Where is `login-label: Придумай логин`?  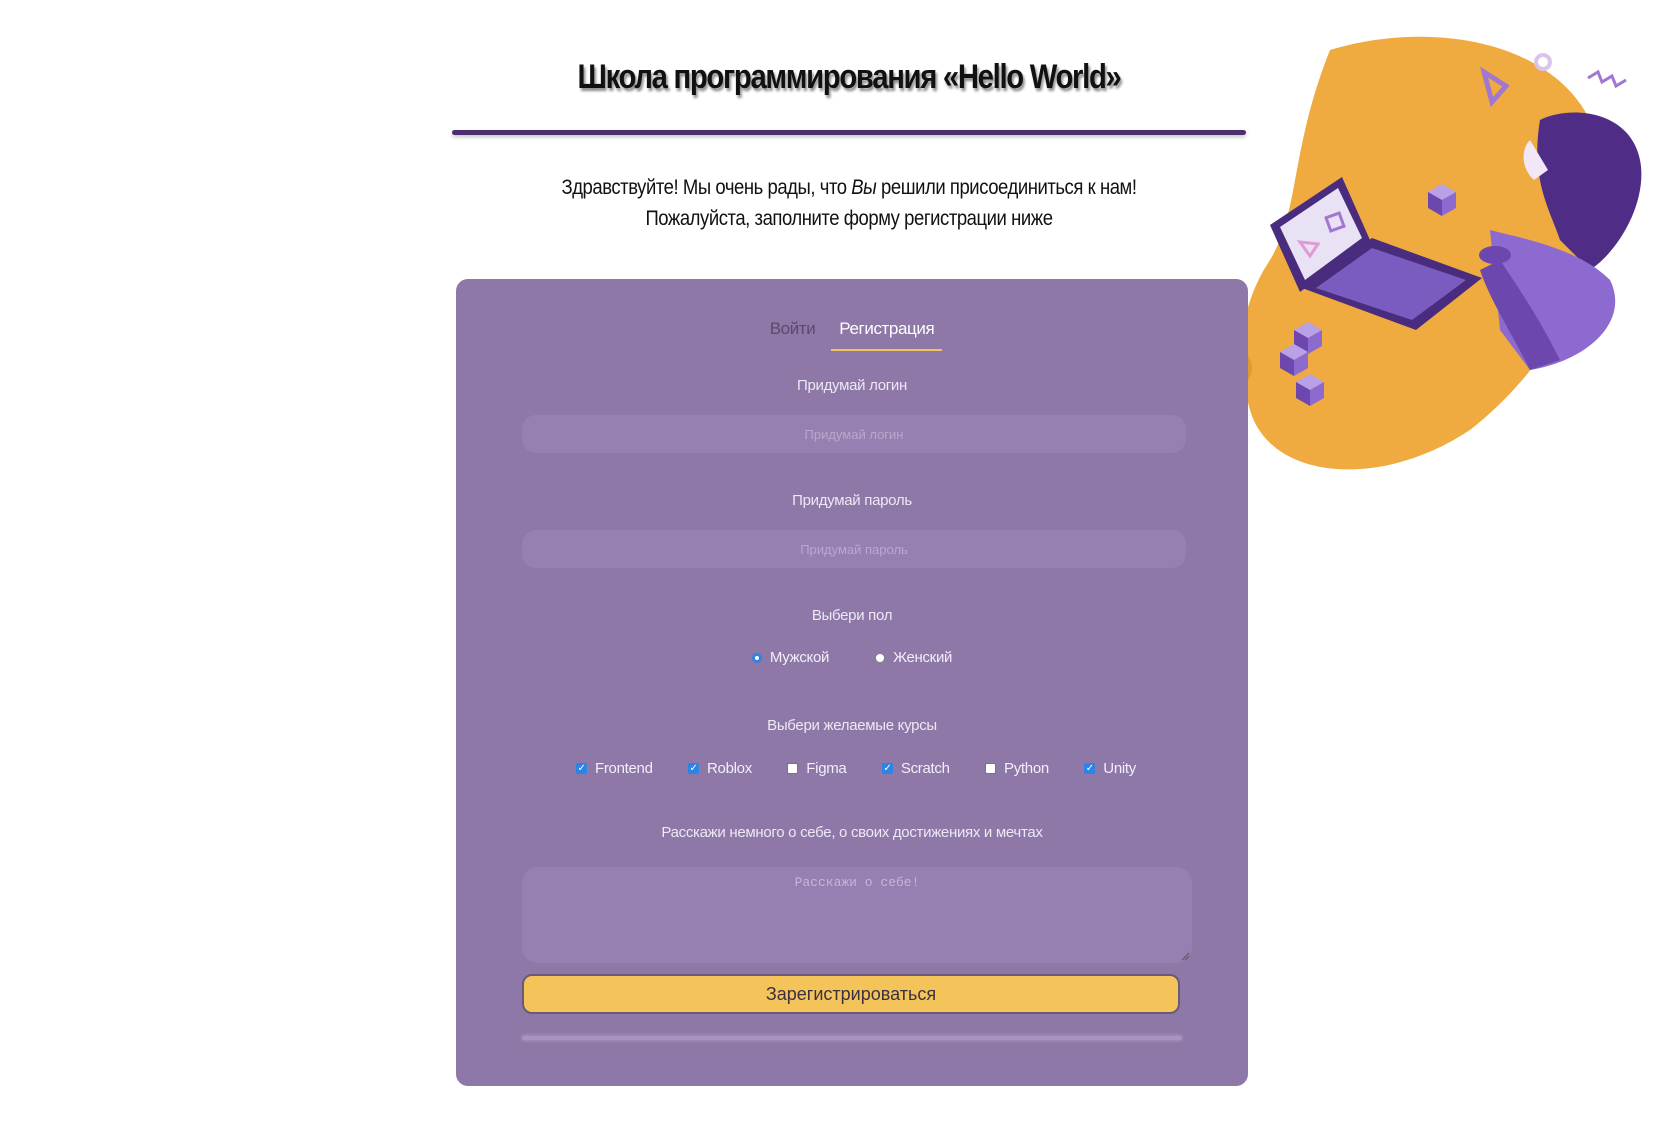
login-label: Придумай логин is located at coordinates (852, 385).